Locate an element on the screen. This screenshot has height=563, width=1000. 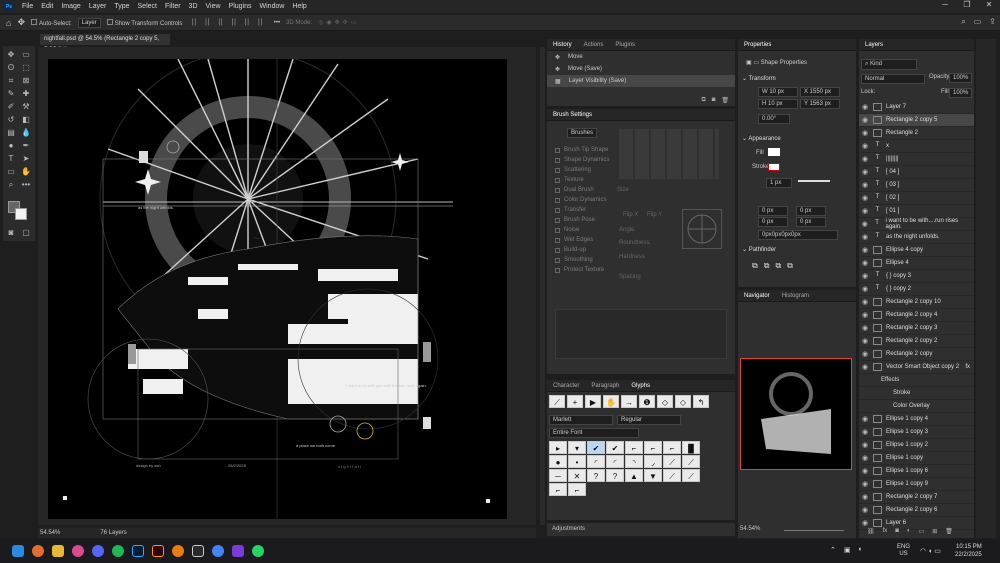
language-code: ENG is located at coordinates (903, 547).